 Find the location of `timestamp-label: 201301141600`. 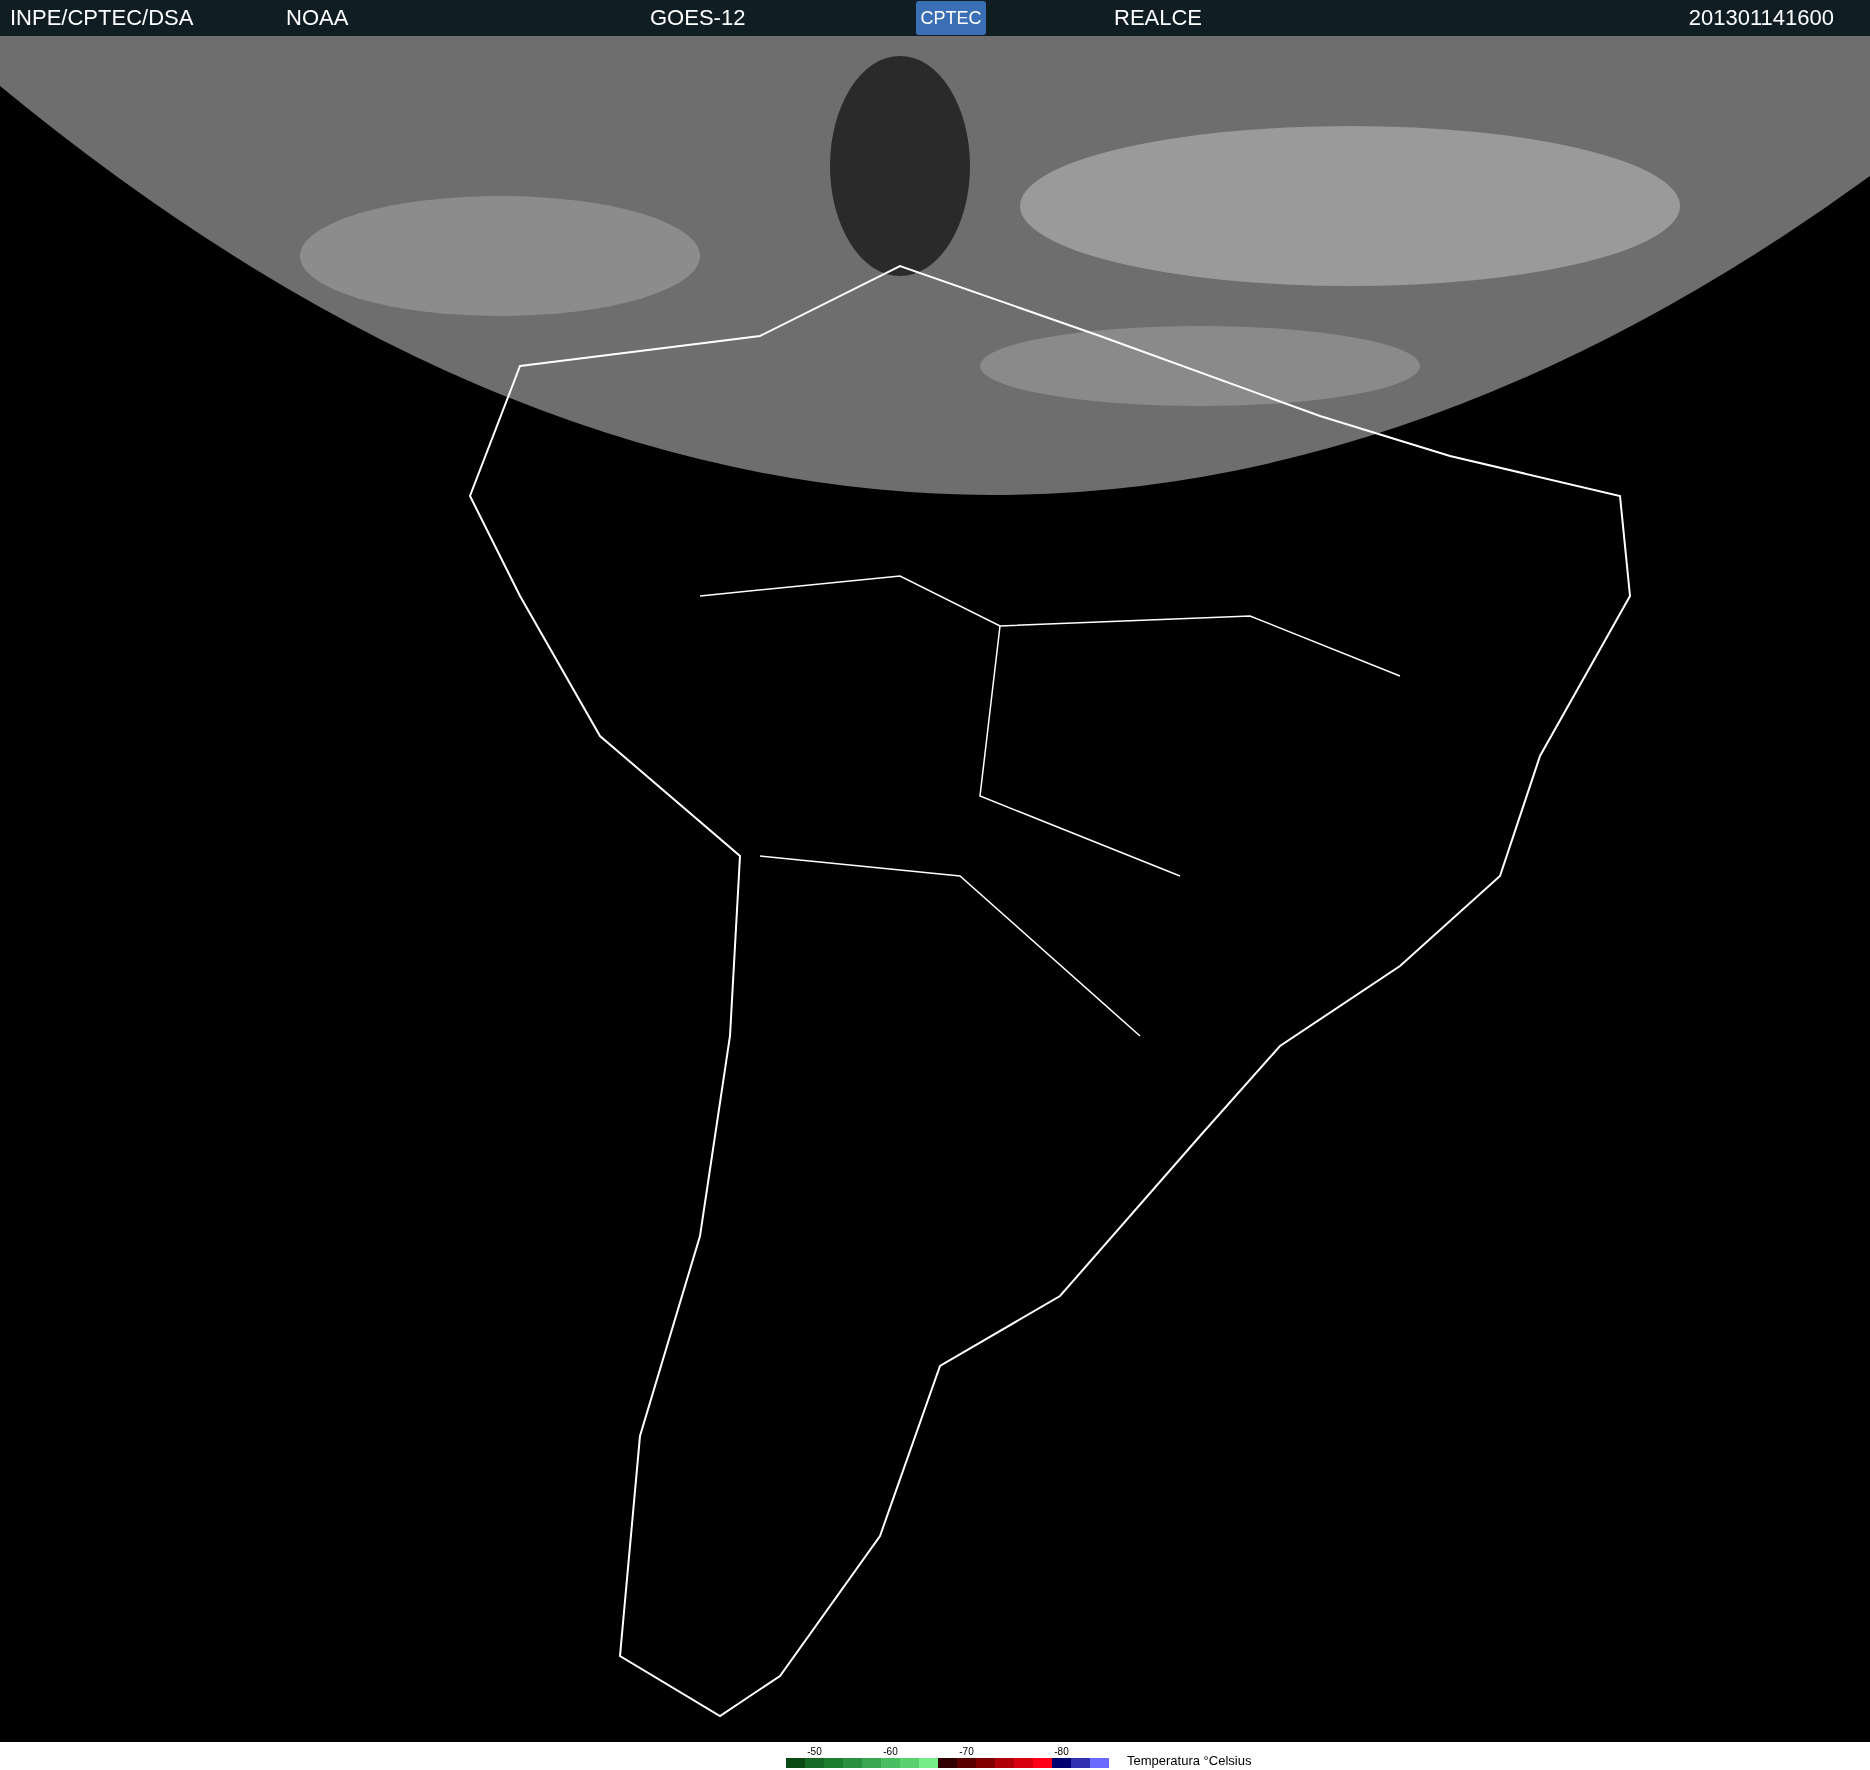

timestamp-label: 201301141600 is located at coordinates (1761, 18).